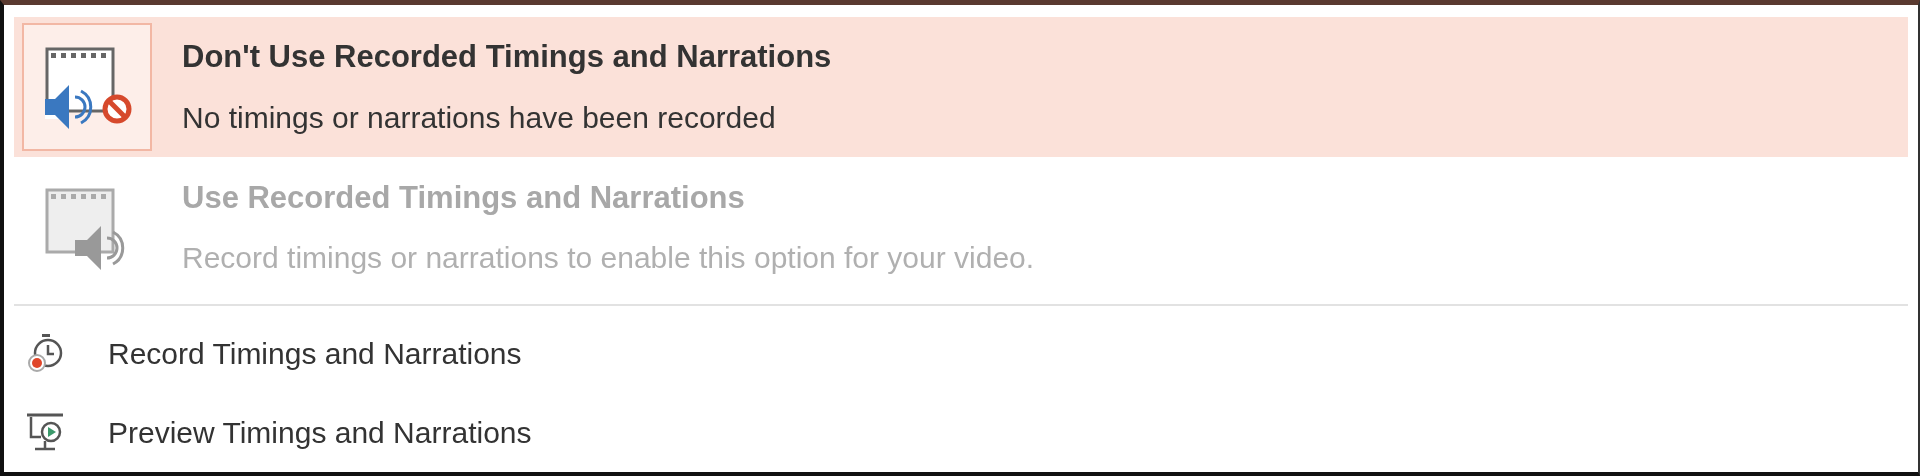 The height and width of the screenshot is (476, 1920). What do you see at coordinates (315, 353) in the screenshot?
I see `item-label: Record Timings and Narrations` at bounding box center [315, 353].